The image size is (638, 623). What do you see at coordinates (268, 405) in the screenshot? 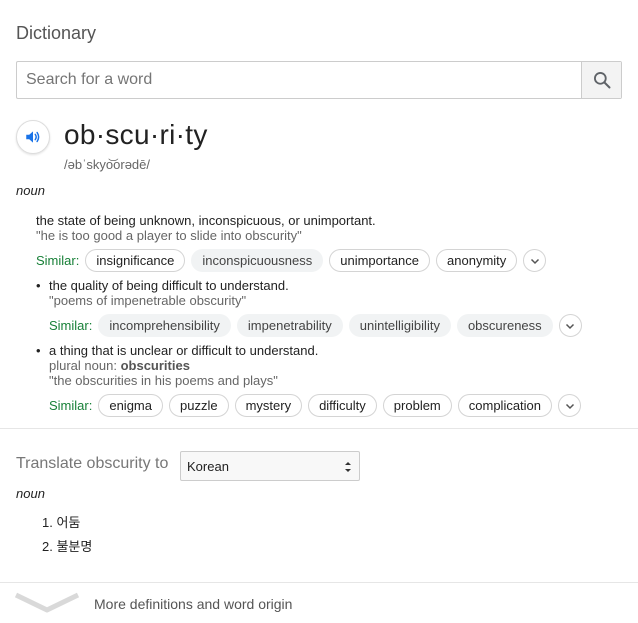
I see `similar-chip: mystery` at bounding box center [268, 405].